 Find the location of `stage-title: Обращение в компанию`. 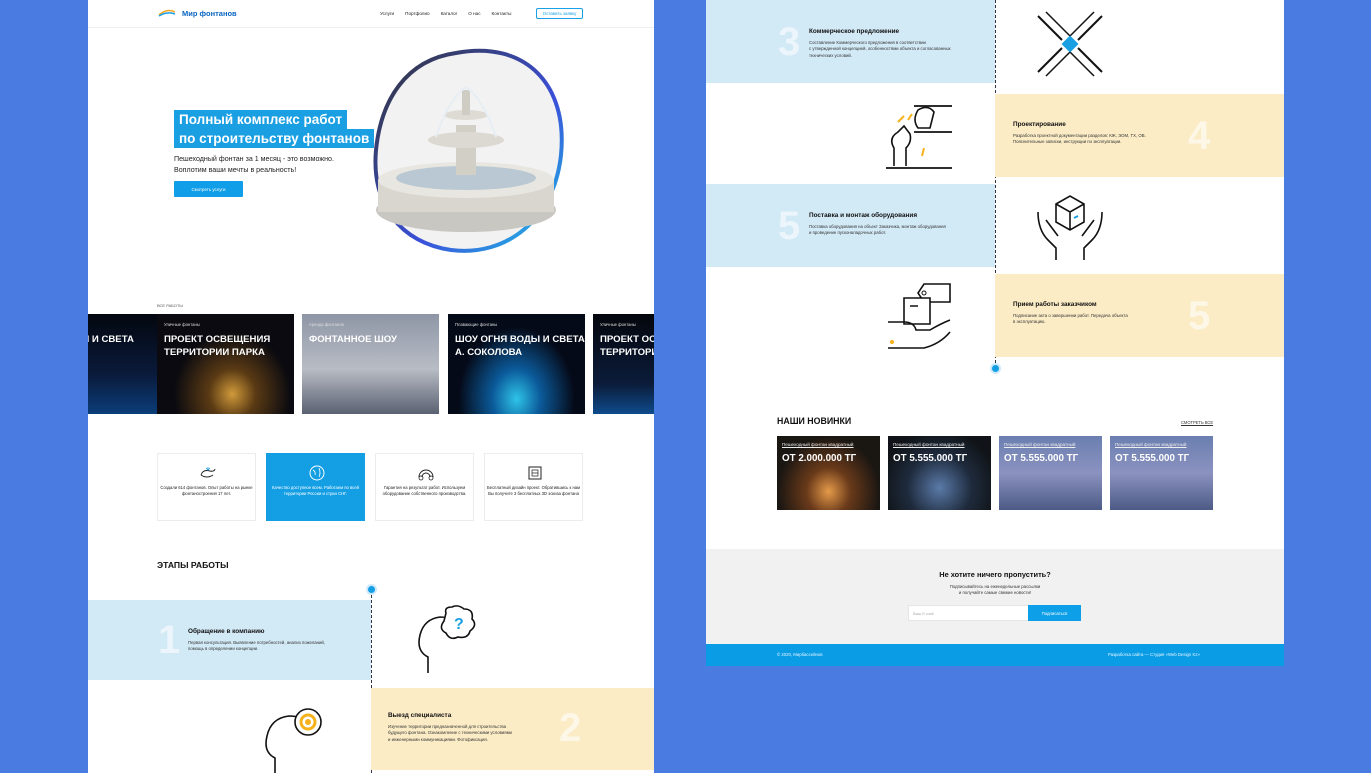

stage-title: Обращение в компанию is located at coordinates (226, 631).